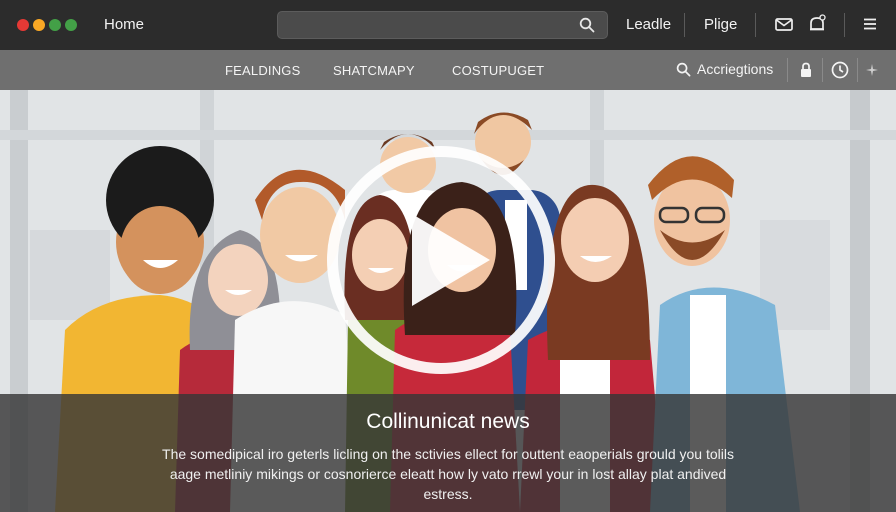 This screenshot has width=896, height=512. What do you see at coordinates (648, 24) in the screenshot?
I see `topbar-link-leadle: Leadle` at bounding box center [648, 24].